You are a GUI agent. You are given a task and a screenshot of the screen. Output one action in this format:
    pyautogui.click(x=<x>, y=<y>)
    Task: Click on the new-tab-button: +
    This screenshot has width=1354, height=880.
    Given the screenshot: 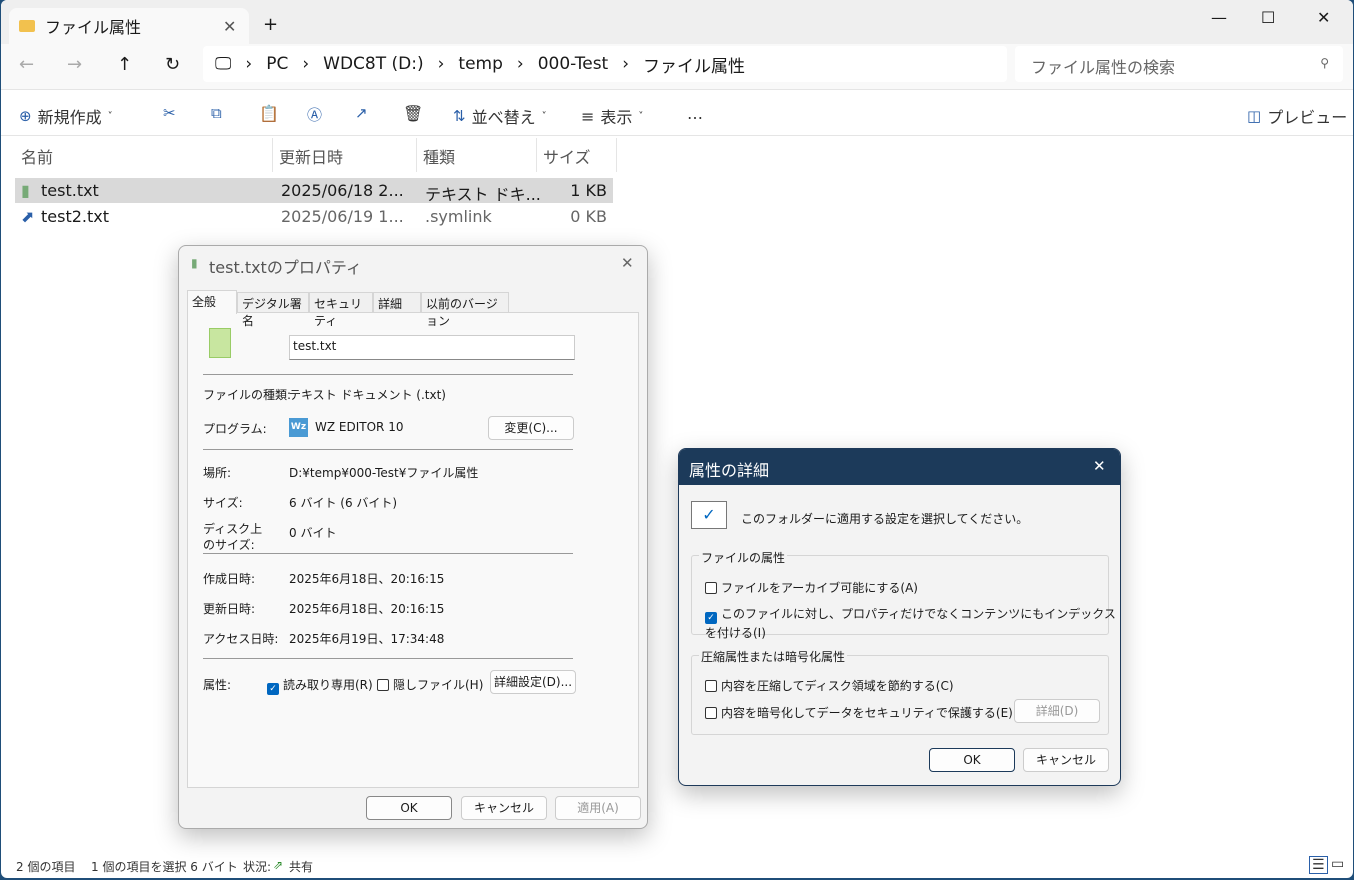 What is the action you would take?
    pyautogui.click(x=270, y=24)
    